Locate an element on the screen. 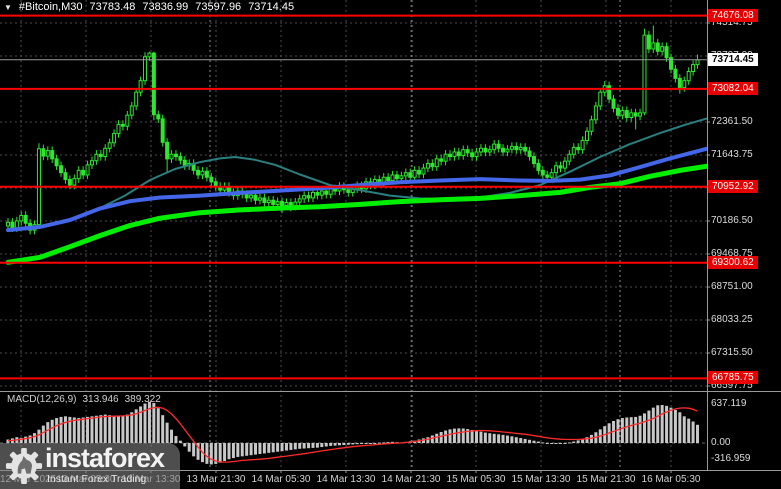 This screenshot has width=781, height=489. instaforex-gear-horse-icon is located at coordinates (24, 466).